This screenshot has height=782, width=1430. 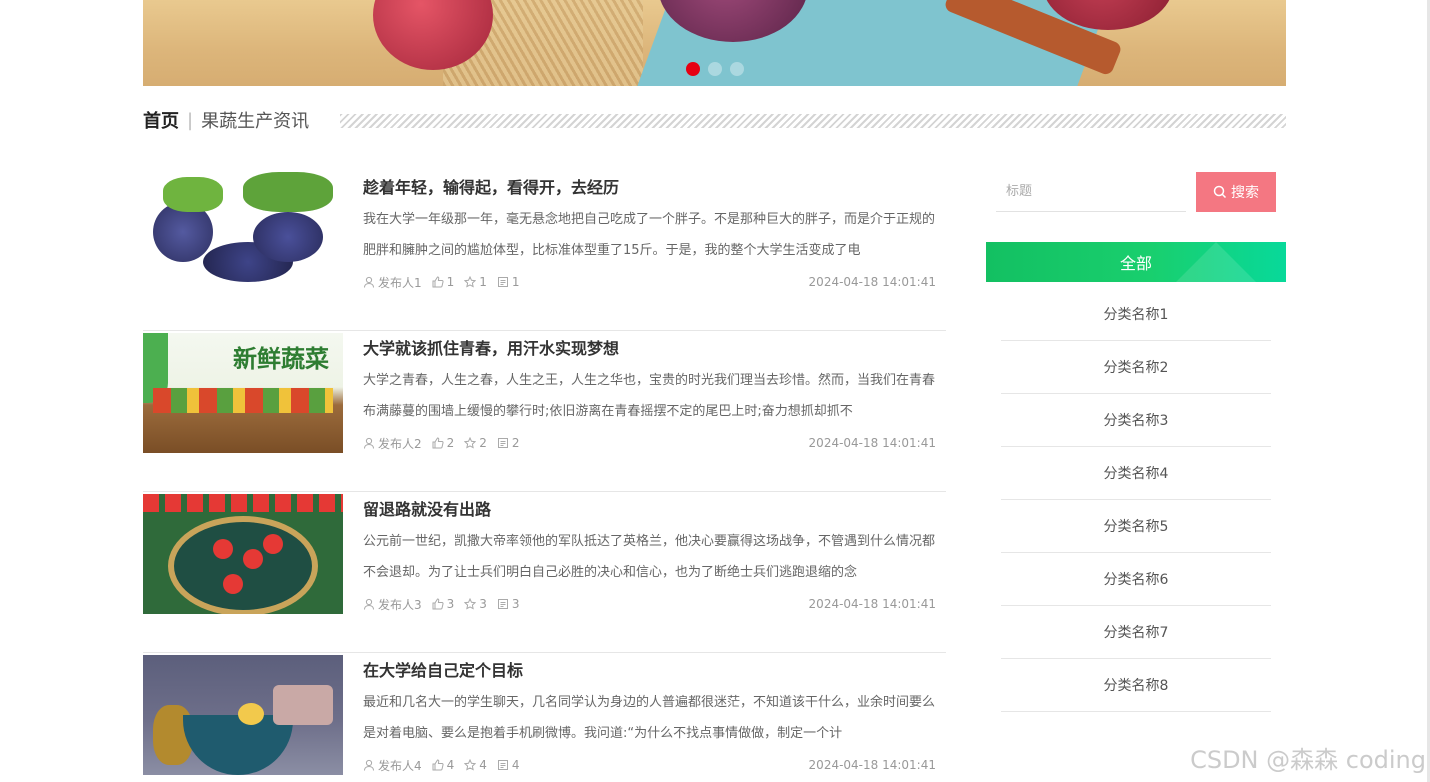 What do you see at coordinates (1308, 760) in the screenshot?
I see `watermark: CSDN @森森 coding` at bounding box center [1308, 760].